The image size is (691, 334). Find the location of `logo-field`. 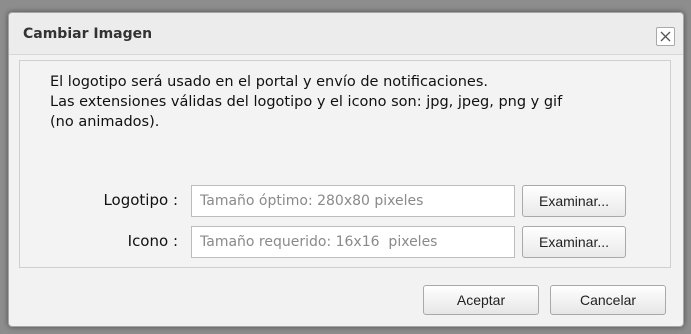

logo-field is located at coordinates (353, 201).